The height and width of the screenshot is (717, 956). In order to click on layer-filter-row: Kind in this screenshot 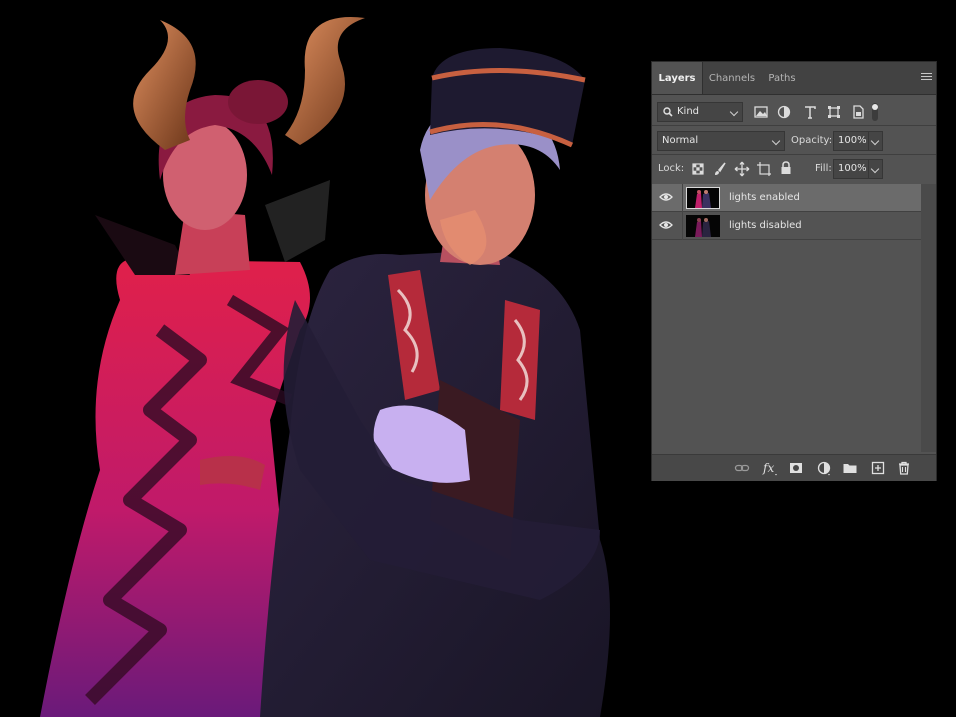, I will do `click(794, 112)`.